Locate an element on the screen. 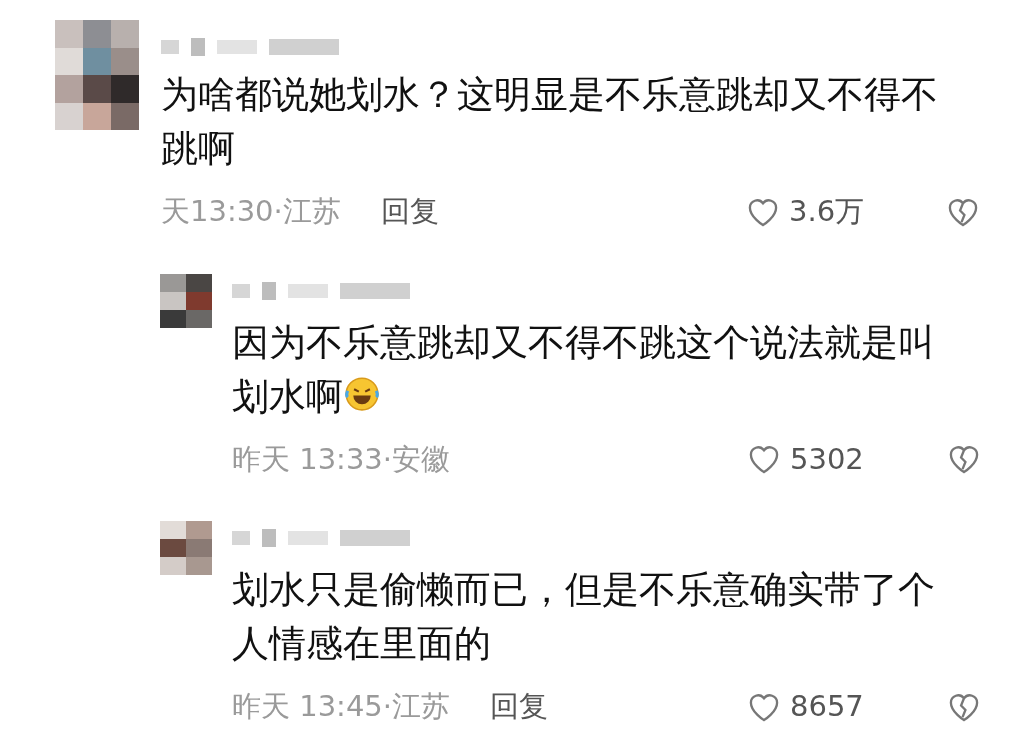 This screenshot has width=1024, height=752. comment-text: 为啥都说她划水？这明显是不乐意跳却又不得不跳啊 is located at coordinates (550, 122).